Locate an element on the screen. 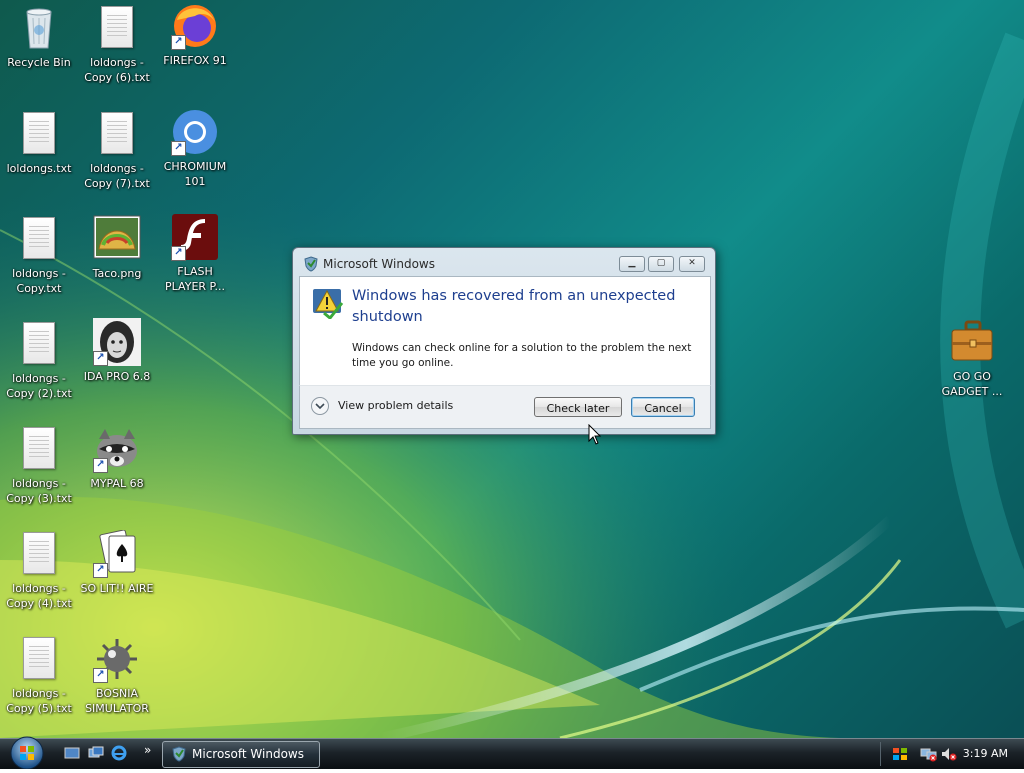 The height and width of the screenshot is (773, 1024). icon-label: loldongs - Copy (2).txt is located at coordinates (39, 386).